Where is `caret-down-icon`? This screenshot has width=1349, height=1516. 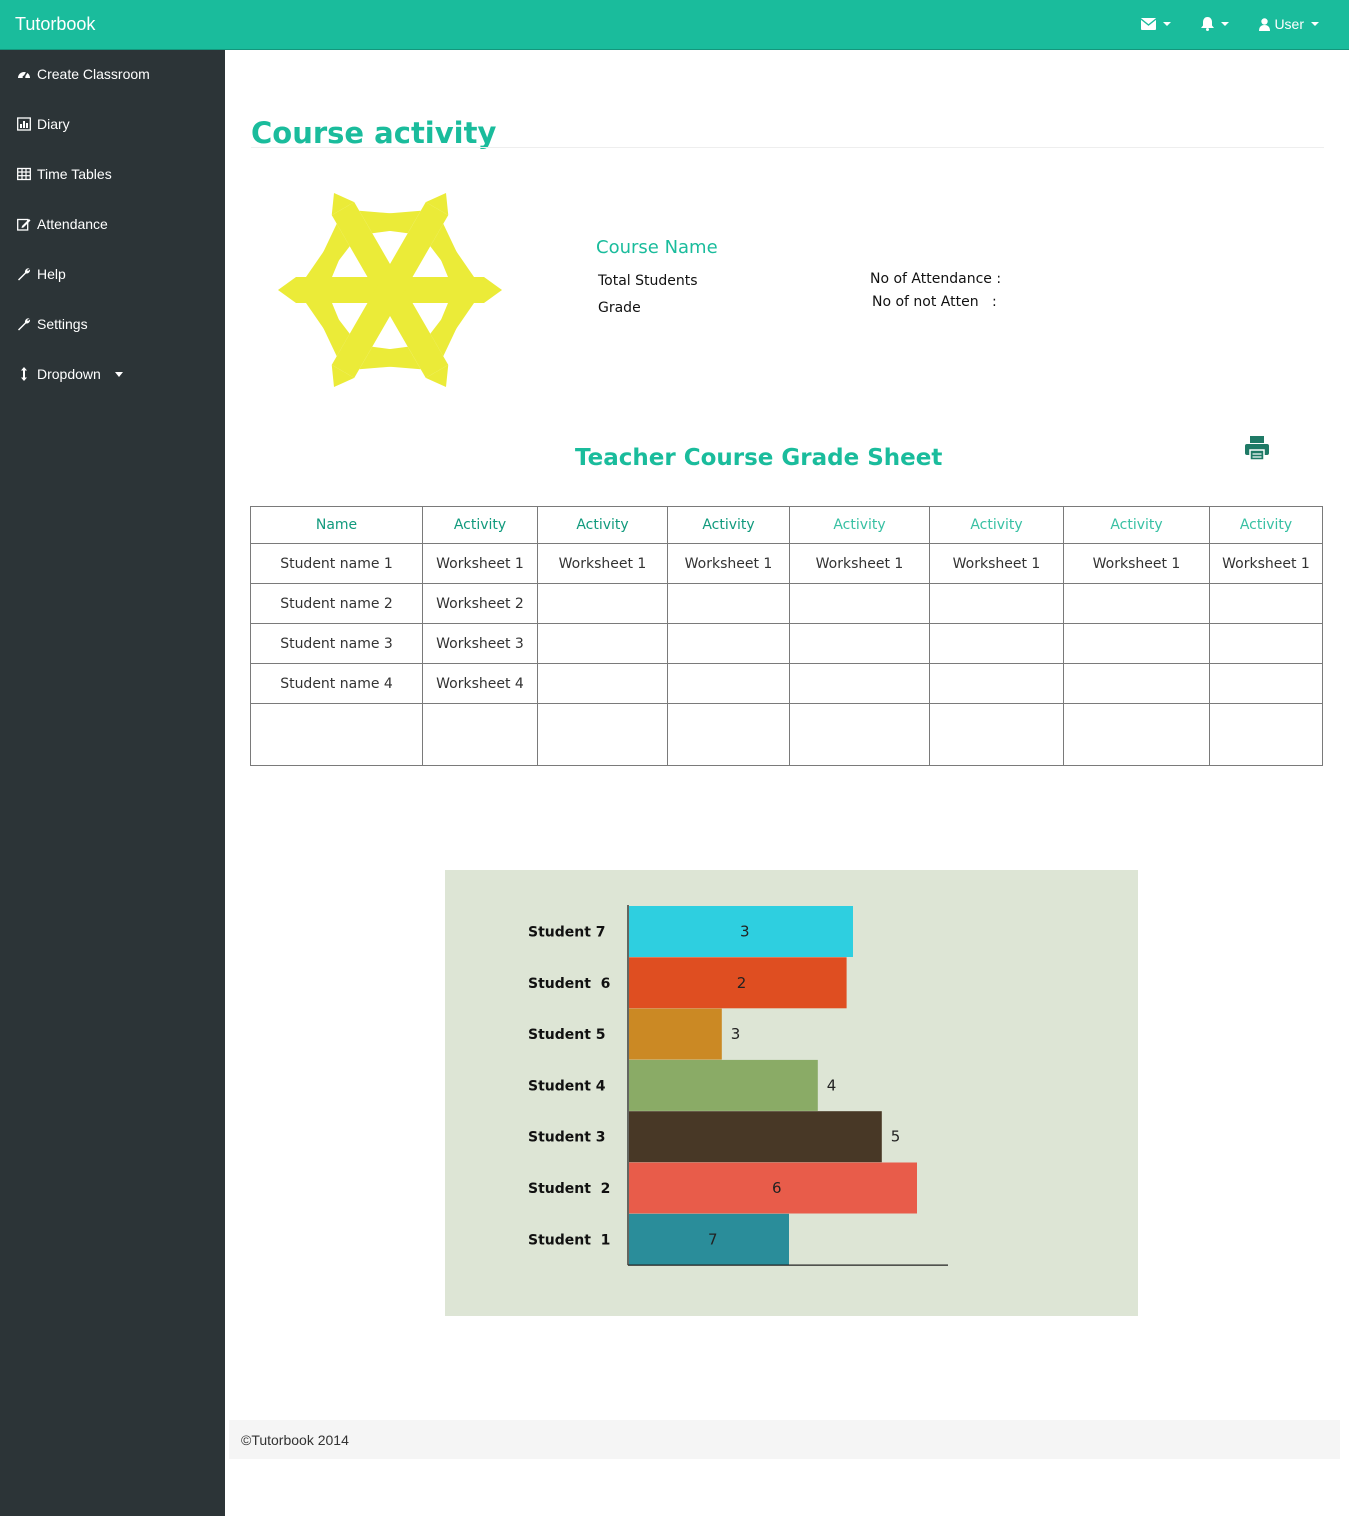
caret-down-icon is located at coordinates (118, 374).